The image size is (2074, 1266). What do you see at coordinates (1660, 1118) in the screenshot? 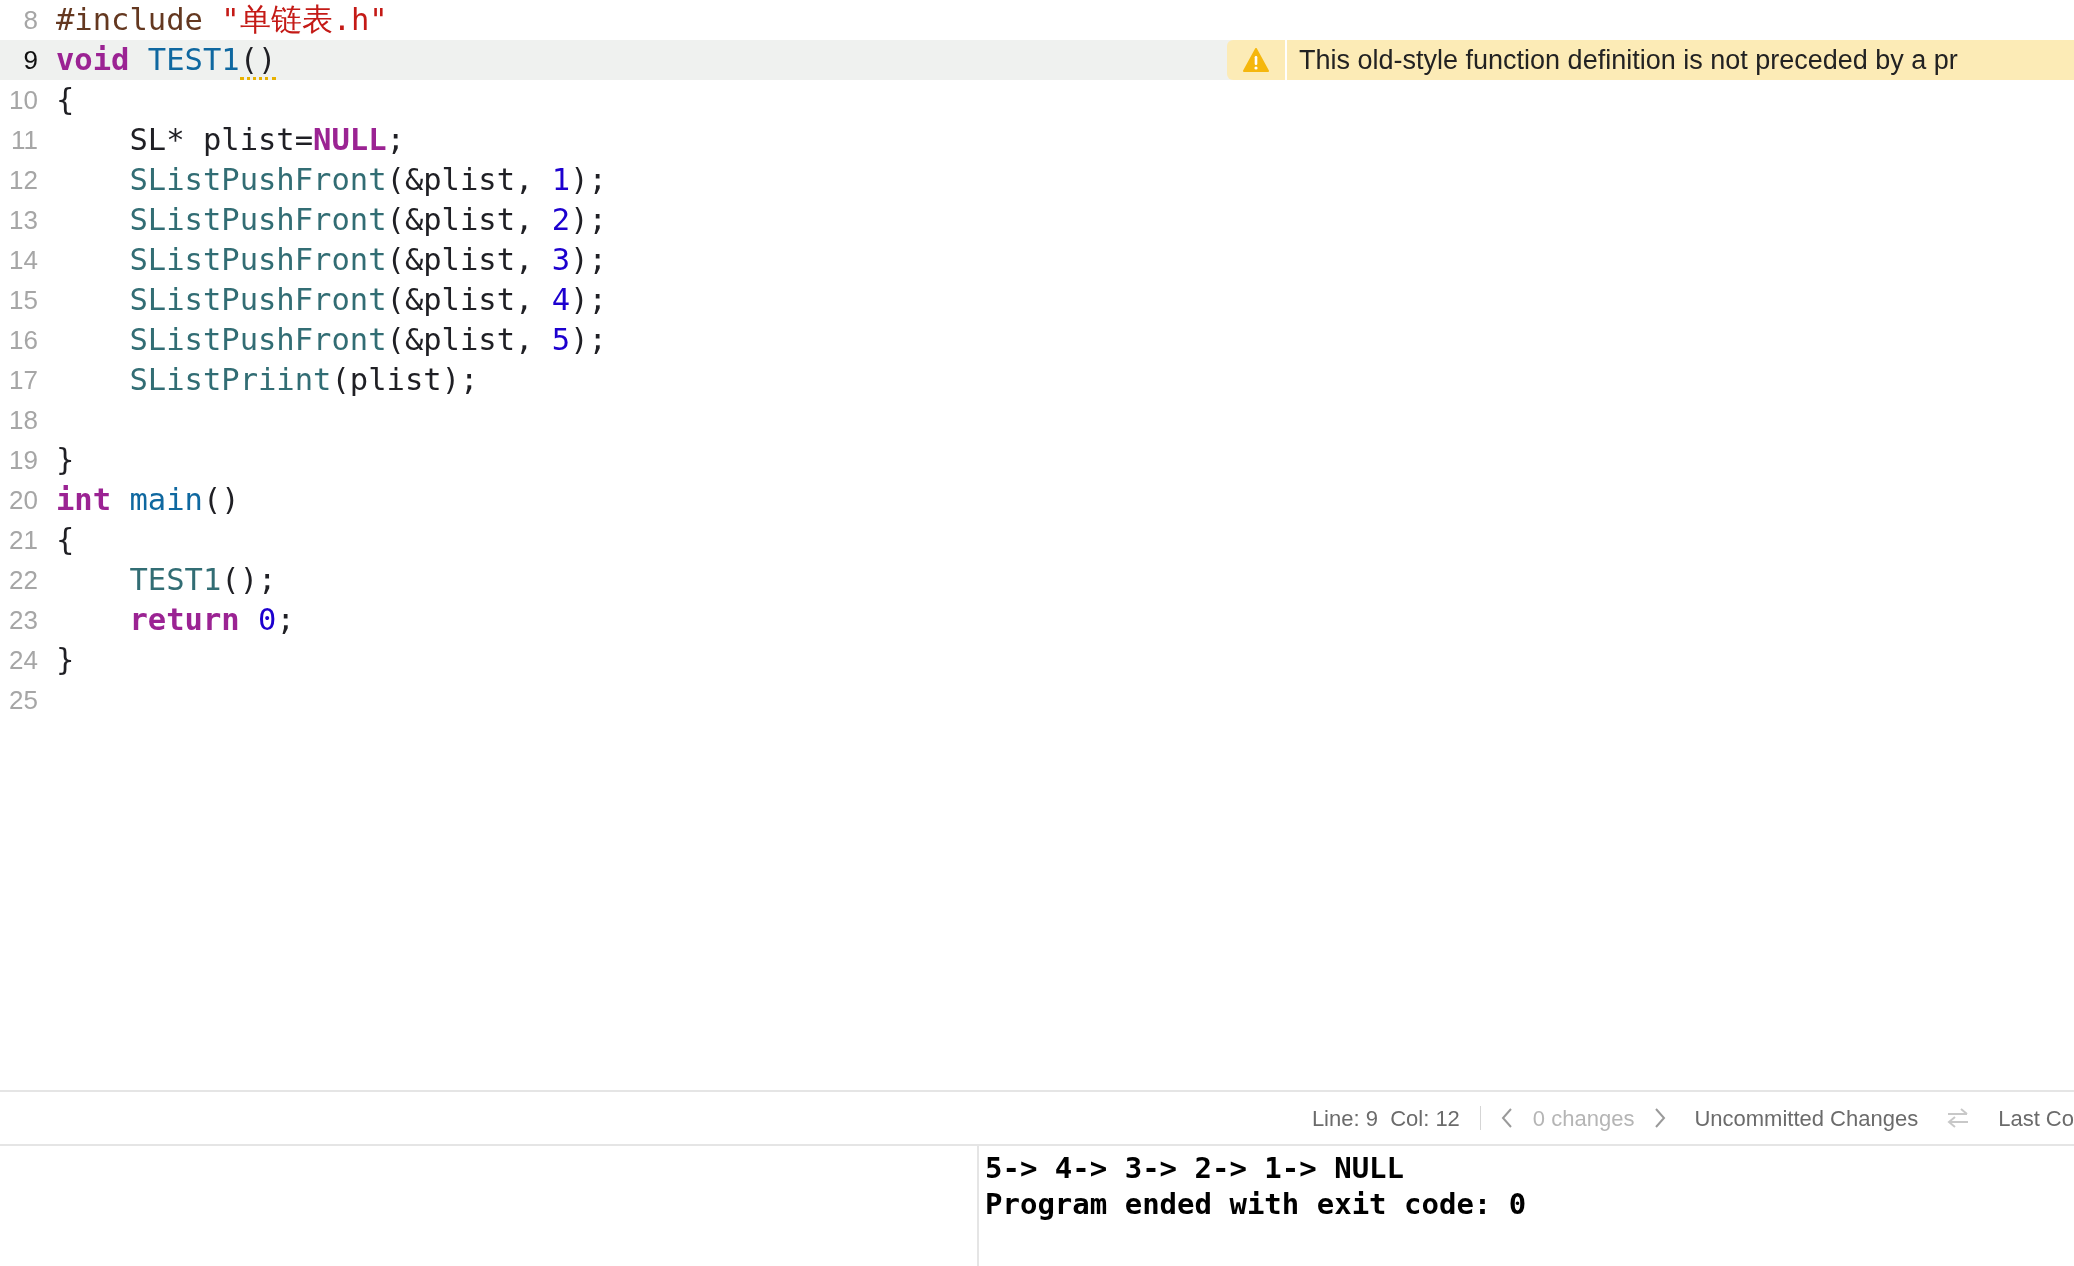
I see `next-change-icon` at bounding box center [1660, 1118].